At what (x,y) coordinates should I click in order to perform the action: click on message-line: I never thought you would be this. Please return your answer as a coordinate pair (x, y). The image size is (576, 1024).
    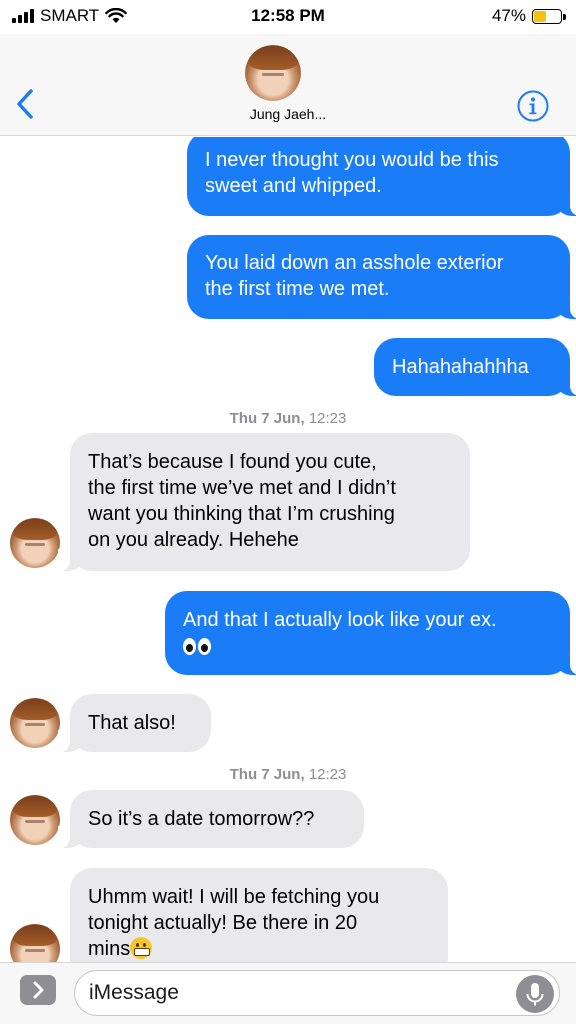
    Looking at the image, I should click on (352, 160).